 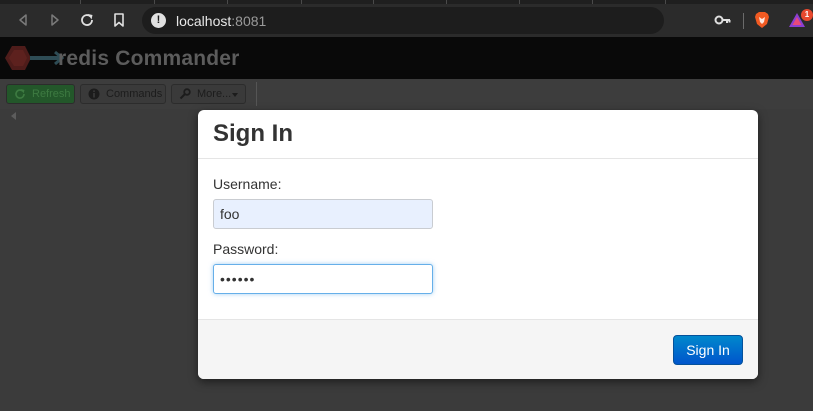 What do you see at coordinates (247, 184) in the screenshot?
I see `username-label: Username:` at bounding box center [247, 184].